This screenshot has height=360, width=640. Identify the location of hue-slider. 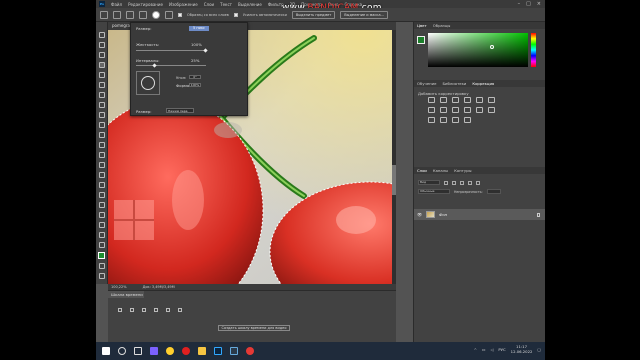
(533, 50).